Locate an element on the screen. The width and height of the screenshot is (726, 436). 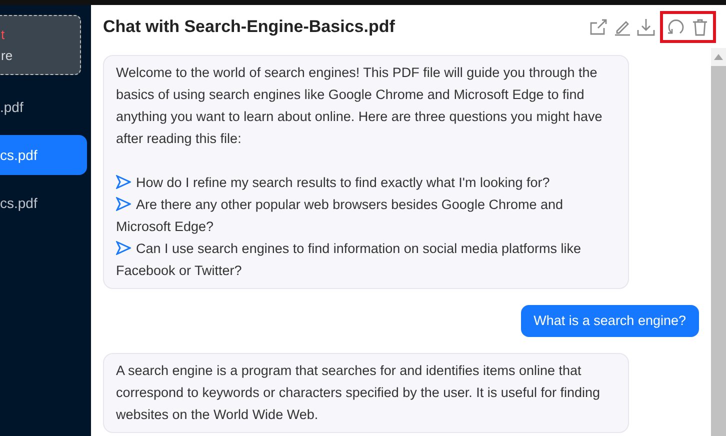
upload-text: t is located at coordinates (2, 34).